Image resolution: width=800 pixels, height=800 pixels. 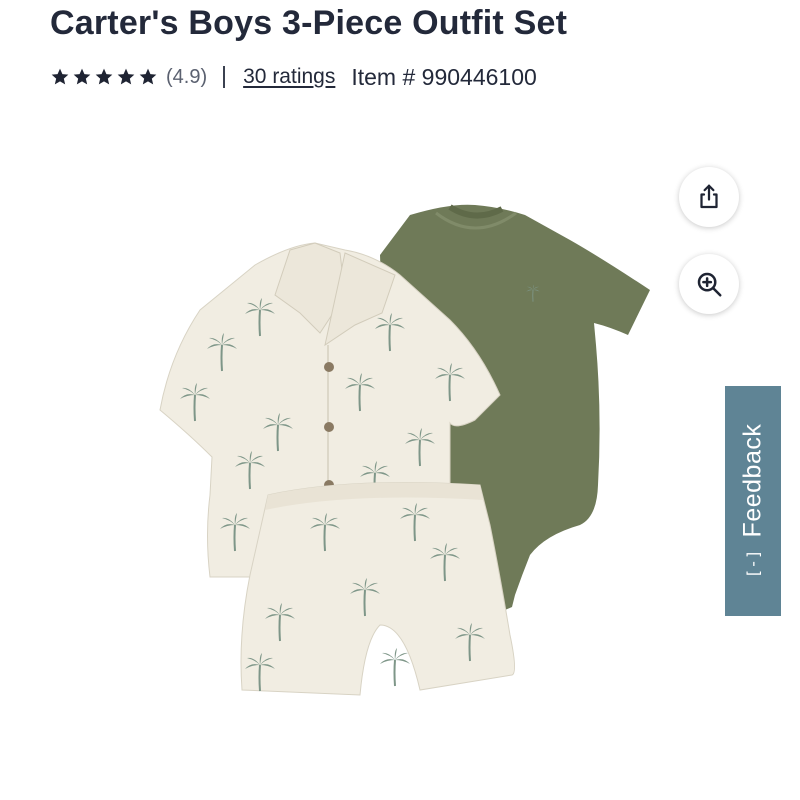 What do you see at coordinates (309, 23) in the screenshot?
I see `product-title: Carter's Boys 3-Piece Outfit Set` at bounding box center [309, 23].